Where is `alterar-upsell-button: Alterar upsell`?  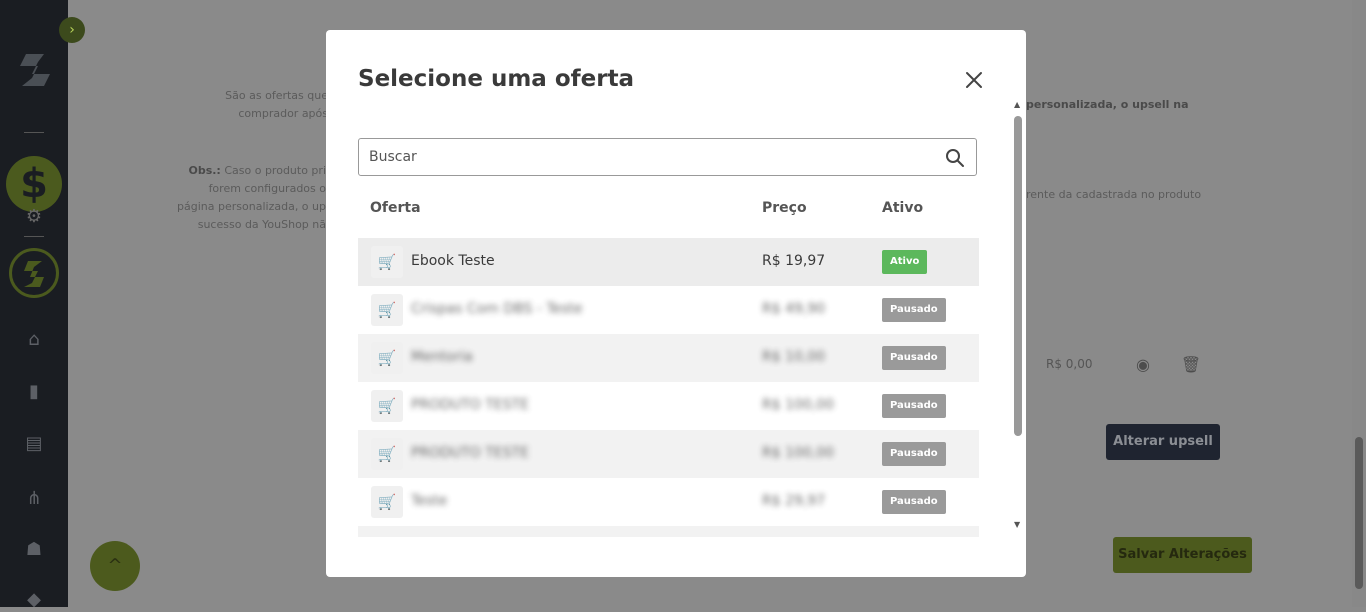 alterar-upsell-button: Alterar upsell is located at coordinates (1163, 442).